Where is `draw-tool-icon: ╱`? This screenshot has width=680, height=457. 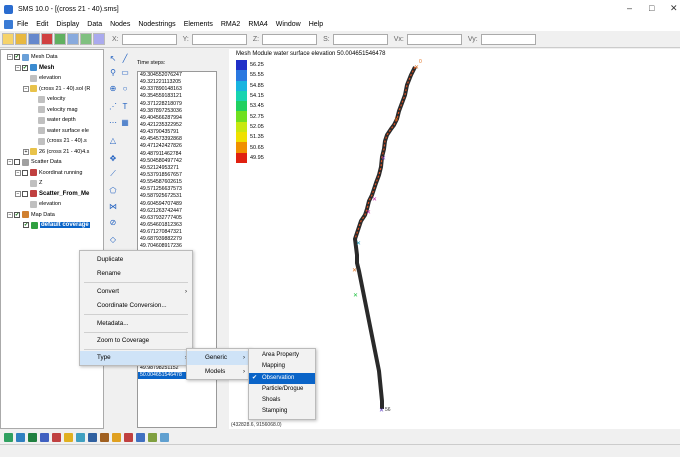
draw-tool-icon: ╱ is located at coordinates (125, 58).